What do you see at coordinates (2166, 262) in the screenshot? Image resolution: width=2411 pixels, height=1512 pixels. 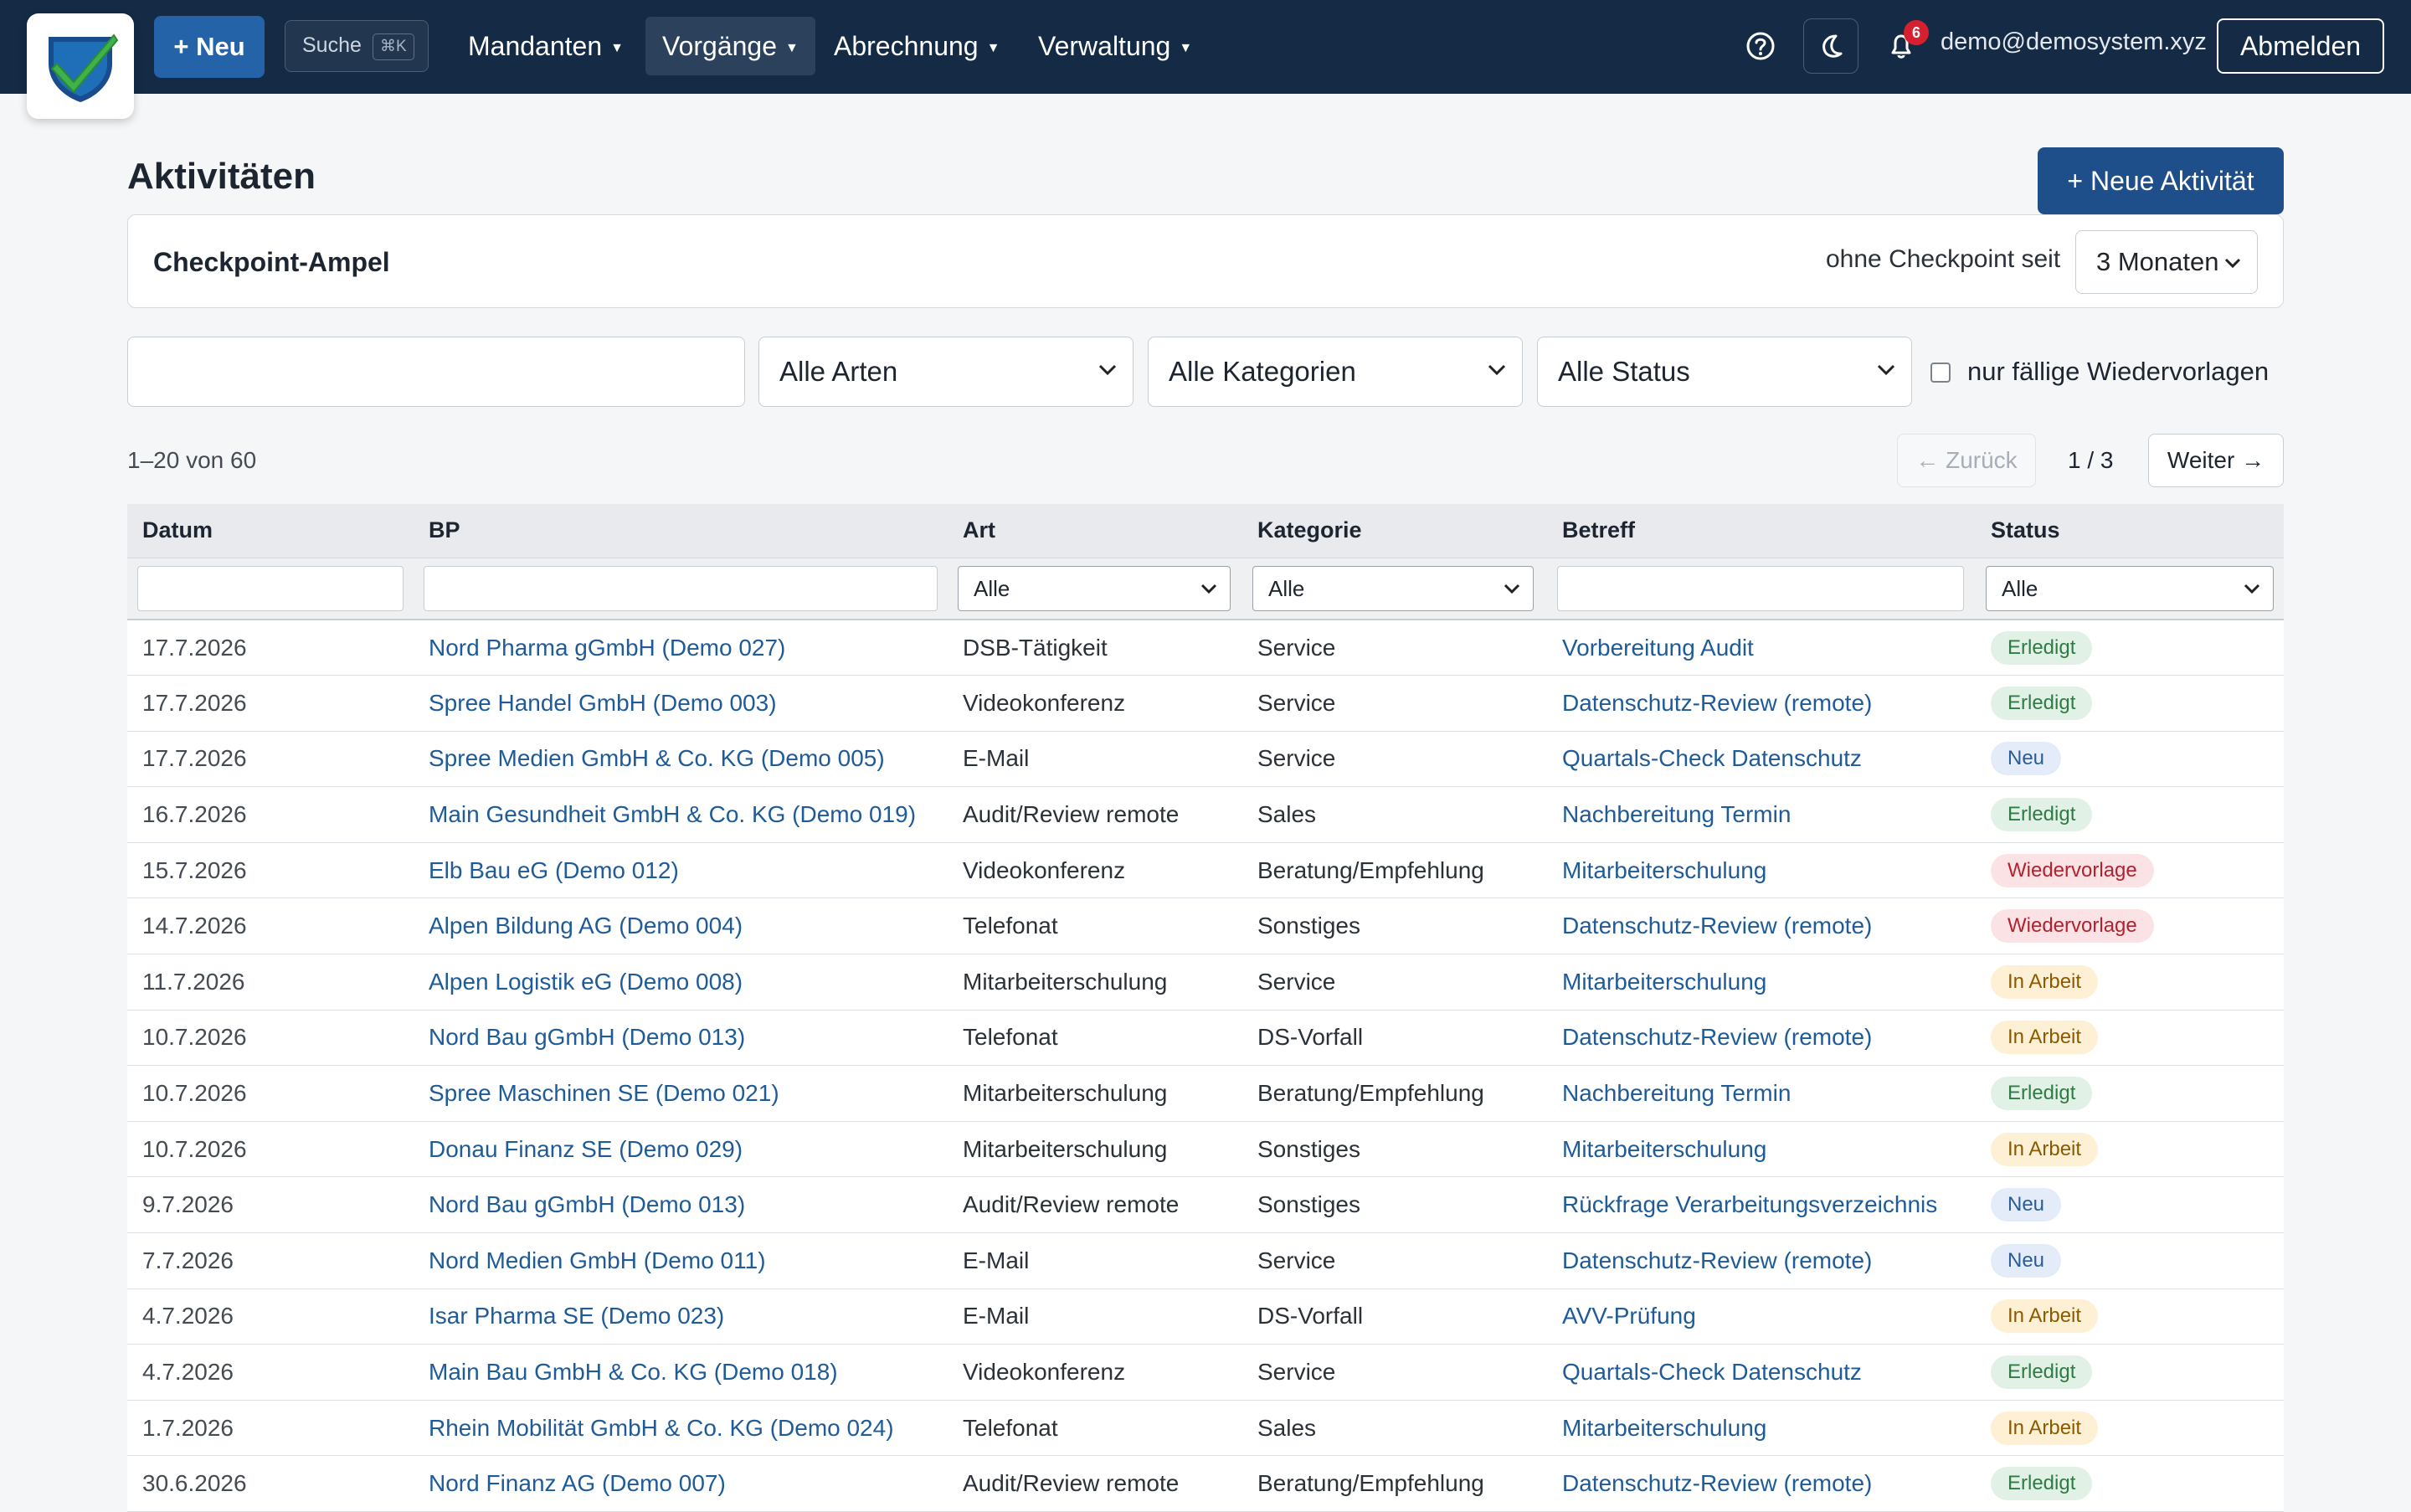 I see `ampel-period-select: 3 Monaten` at bounding box center [2166, 262].